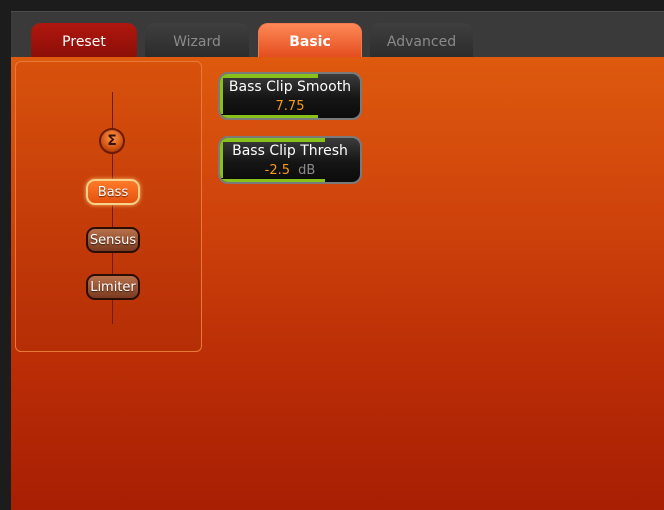 The height and width of the screenshot is (510, 664). I want to click on tab-bar: Preset Wizard Basic Advanced, so click(337, 35).